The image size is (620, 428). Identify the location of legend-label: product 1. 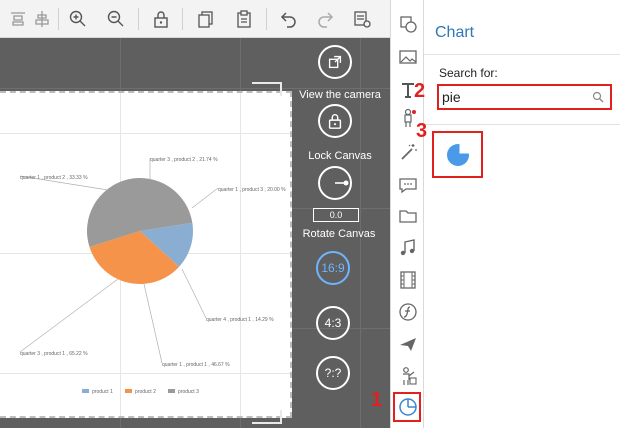
(102, 392).